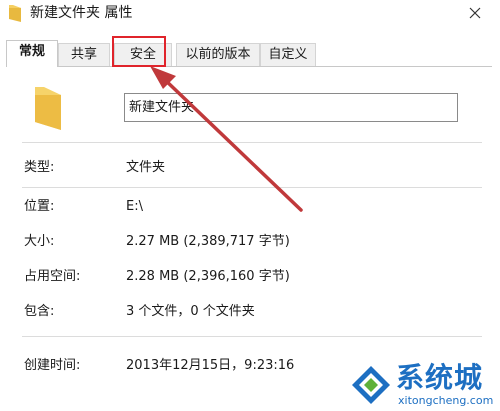 This screenshot has width=500, height=411. What do you see at coordinates (39, 206) in the screenshot?
I see `location-label: 位置:` at bounding box center [39, 206].